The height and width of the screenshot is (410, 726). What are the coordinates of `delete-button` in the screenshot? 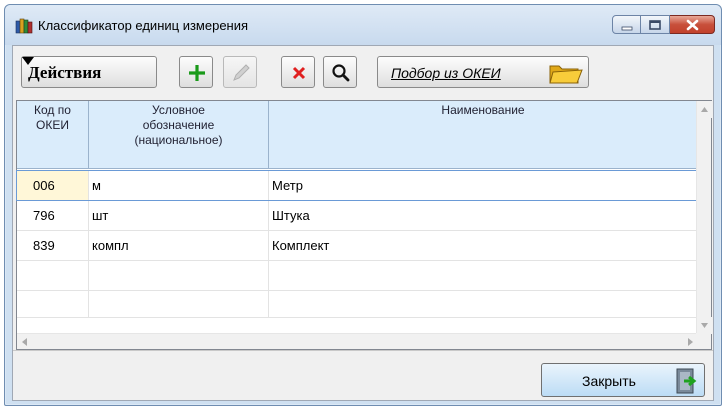 It's located at (298, 72).